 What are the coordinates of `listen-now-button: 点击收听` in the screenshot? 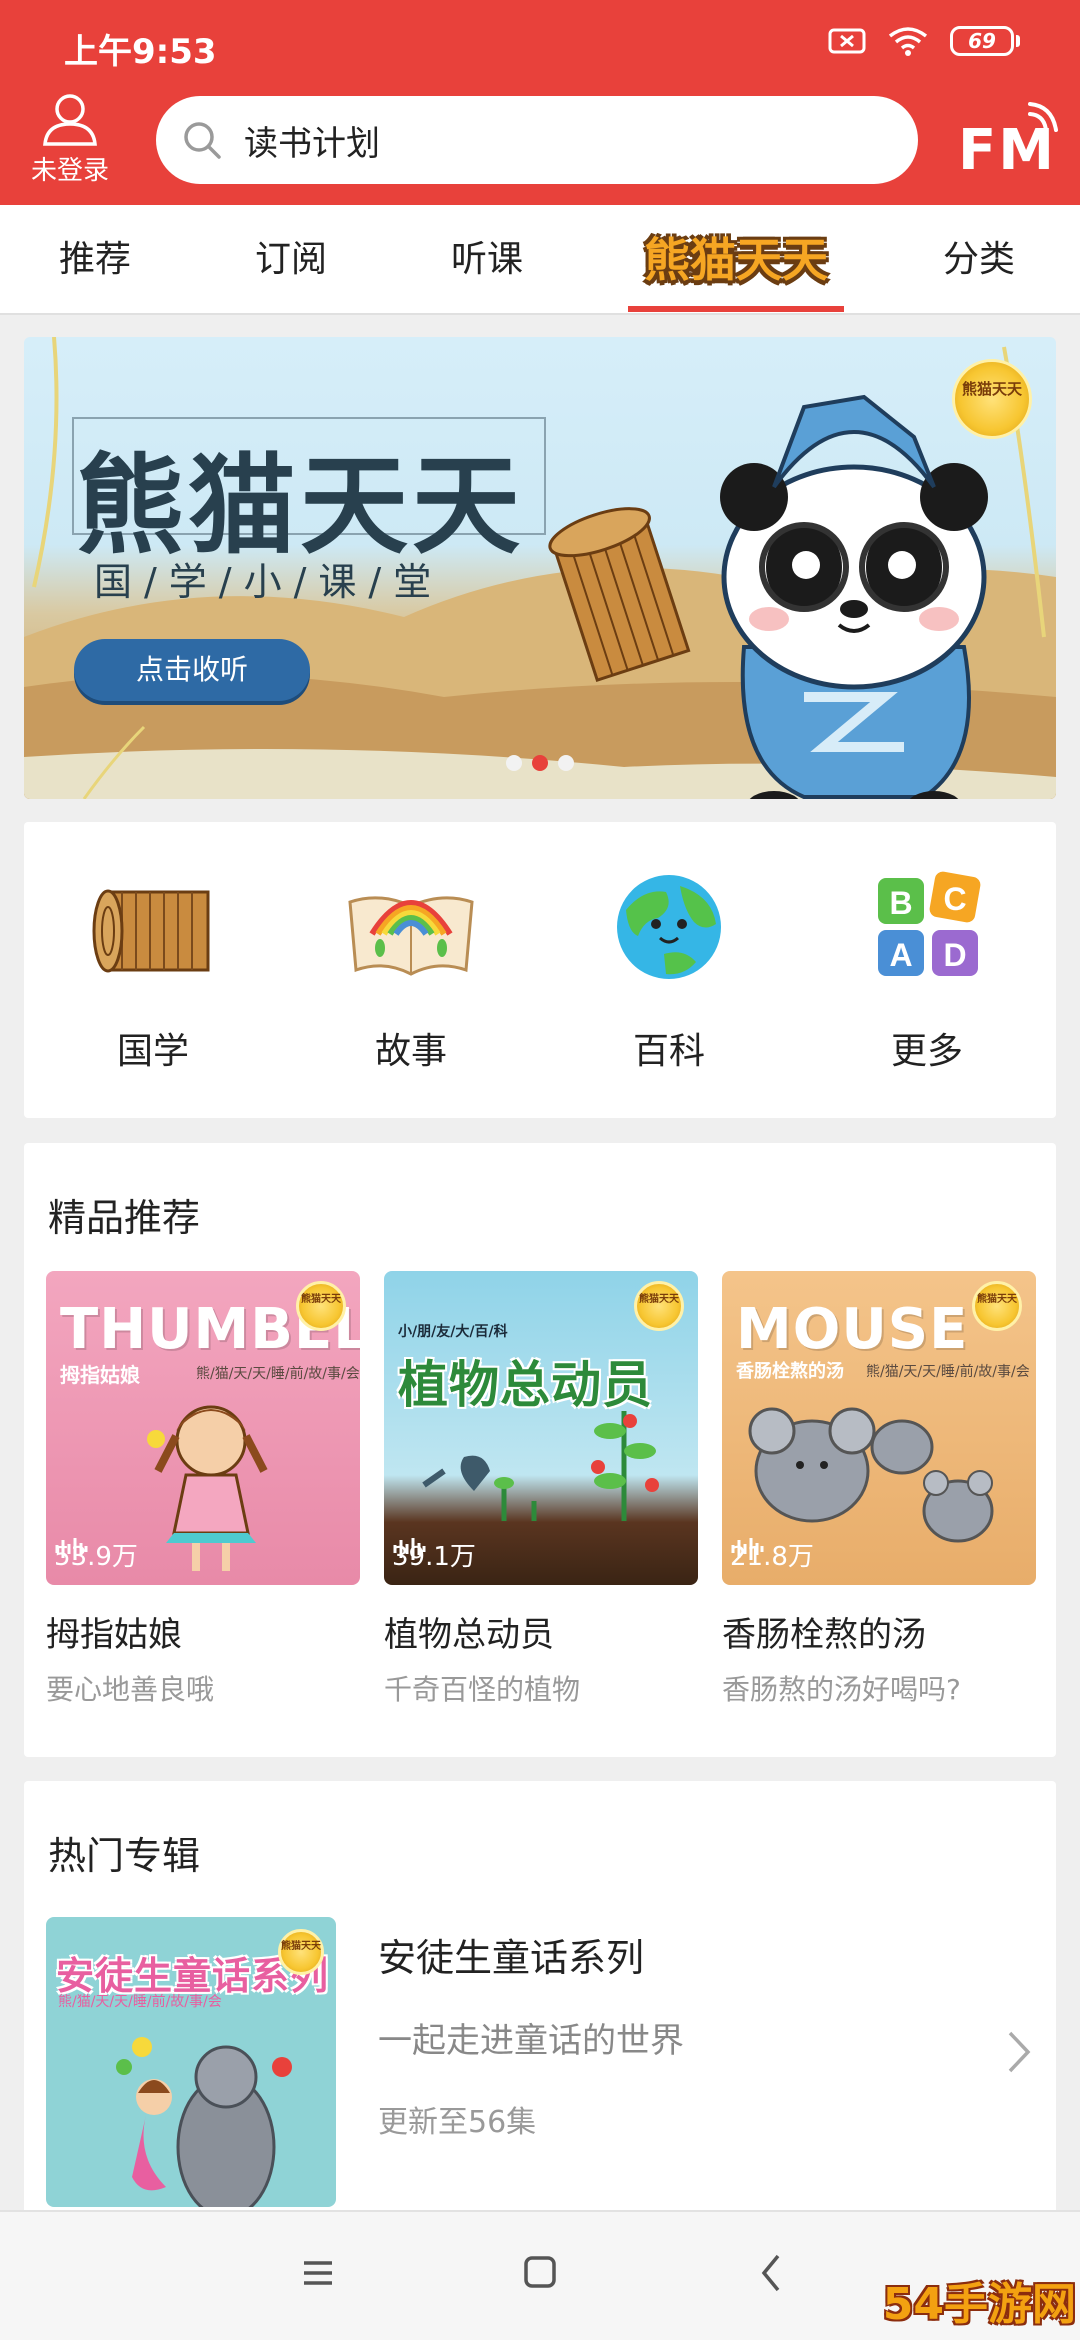 It's located at (192, 670).